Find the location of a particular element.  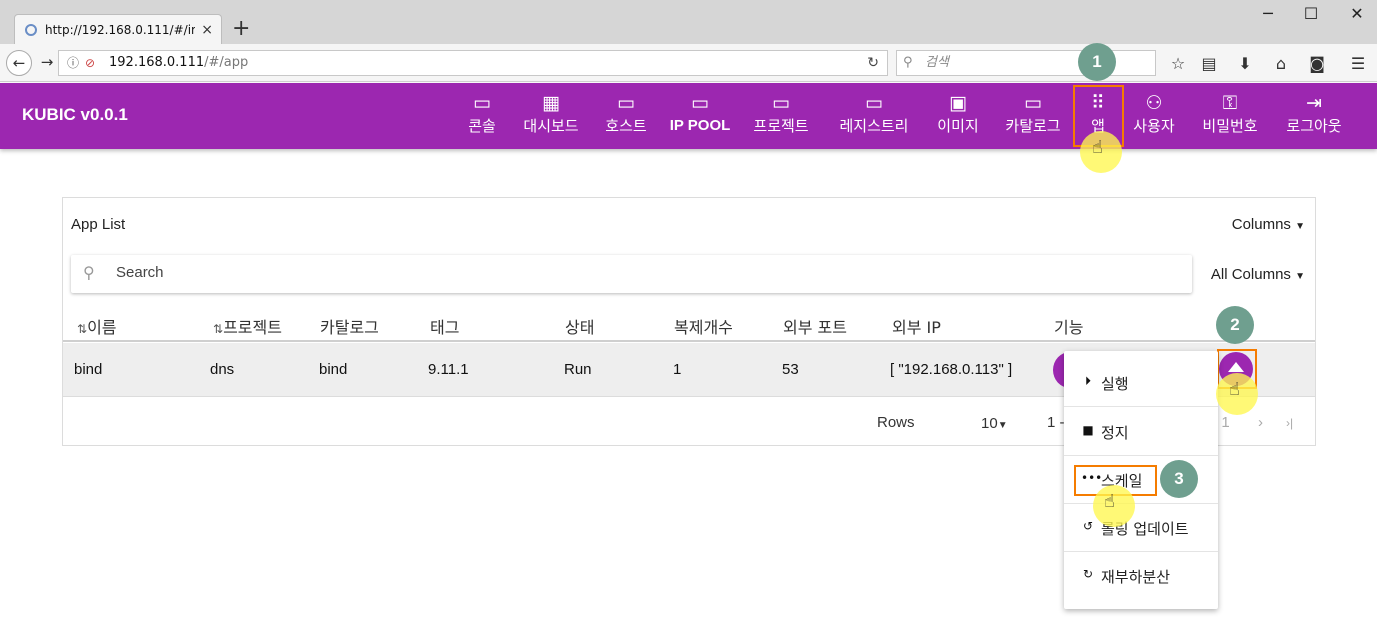

header-label: 프로젝트 is located at coordinates (252, 327).